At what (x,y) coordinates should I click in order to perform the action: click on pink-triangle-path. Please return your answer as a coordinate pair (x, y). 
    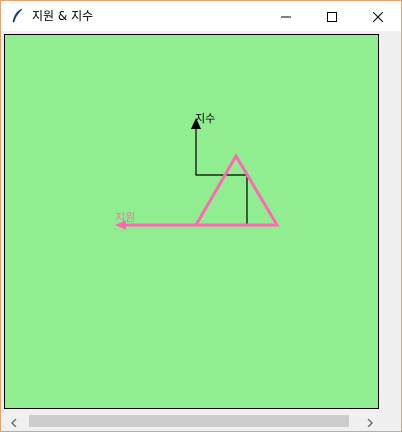
    Looking at the image, I should click on (200, 190).